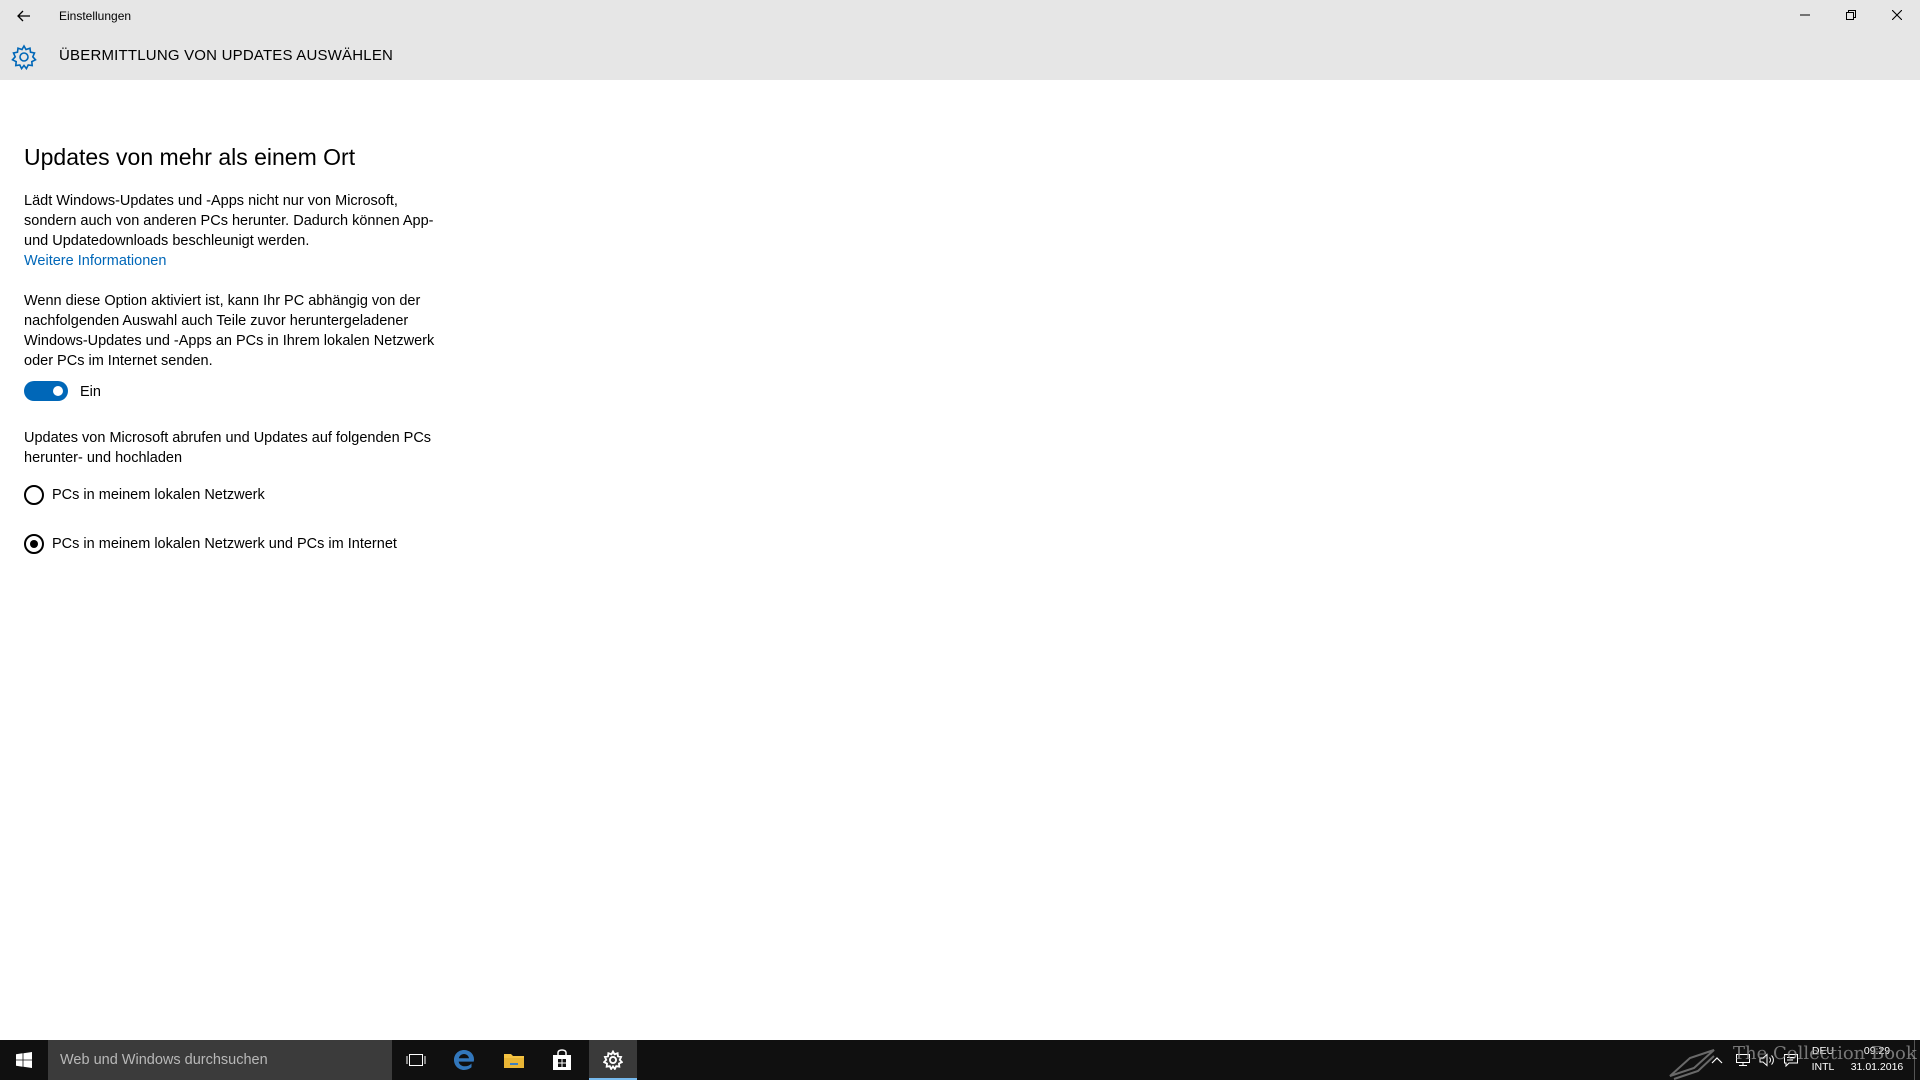 This screenshot has width=1920, height=1080. I want to click on restore-button, so click(1851, 15).